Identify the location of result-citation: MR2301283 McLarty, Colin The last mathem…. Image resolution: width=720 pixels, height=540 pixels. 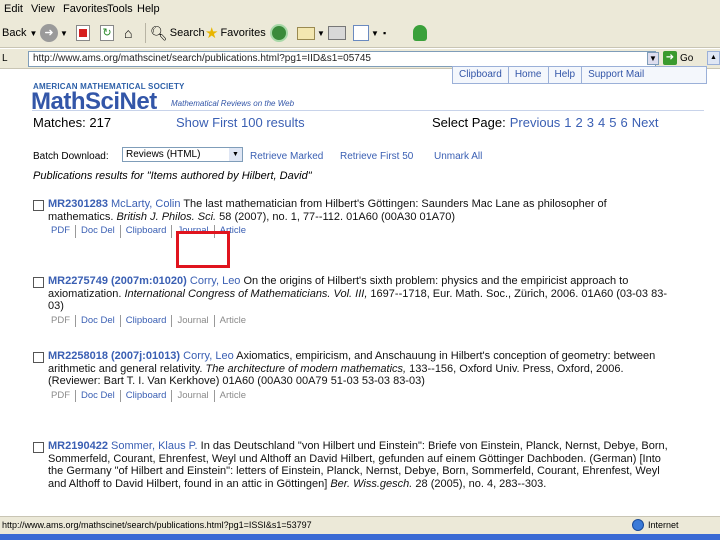
(360, 210).